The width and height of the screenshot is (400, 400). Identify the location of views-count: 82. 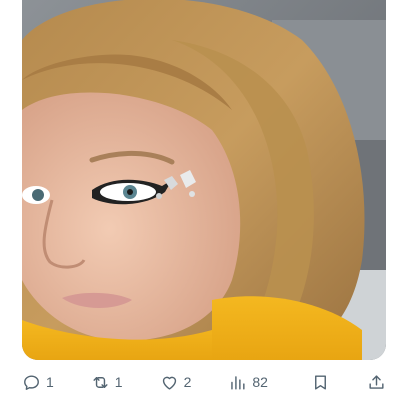
(260, 382).